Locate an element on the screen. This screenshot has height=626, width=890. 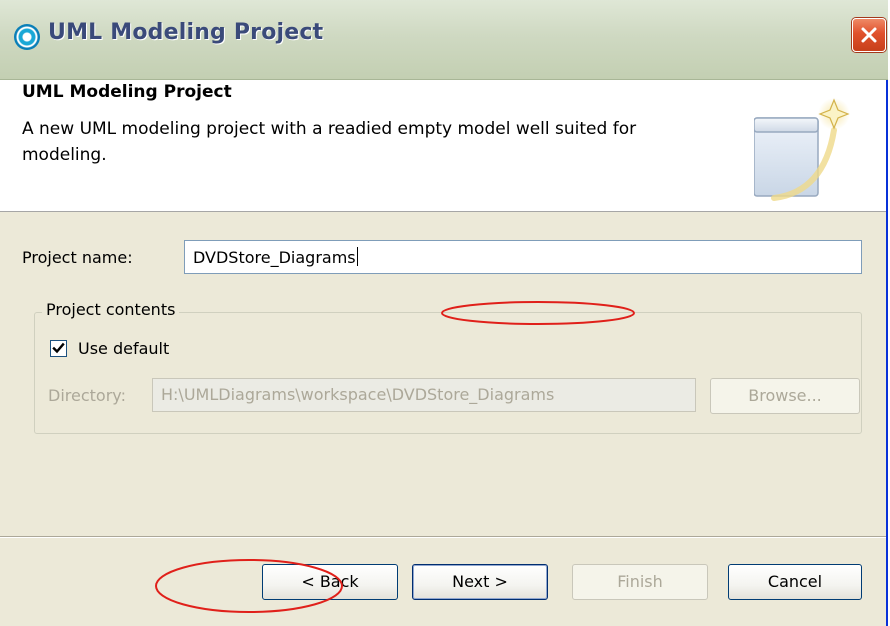
use-default-label: Use default is located at coordinates (123, 348).